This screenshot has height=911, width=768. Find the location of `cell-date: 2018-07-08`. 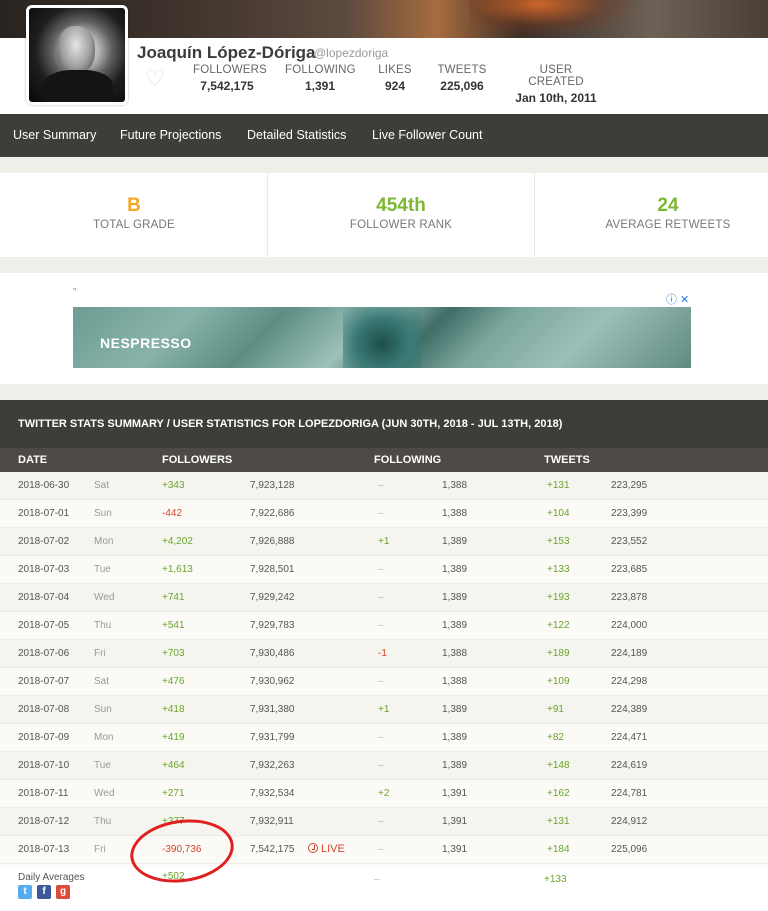

cell-date: 2018-07-08 is located at coordinates (44, 709).